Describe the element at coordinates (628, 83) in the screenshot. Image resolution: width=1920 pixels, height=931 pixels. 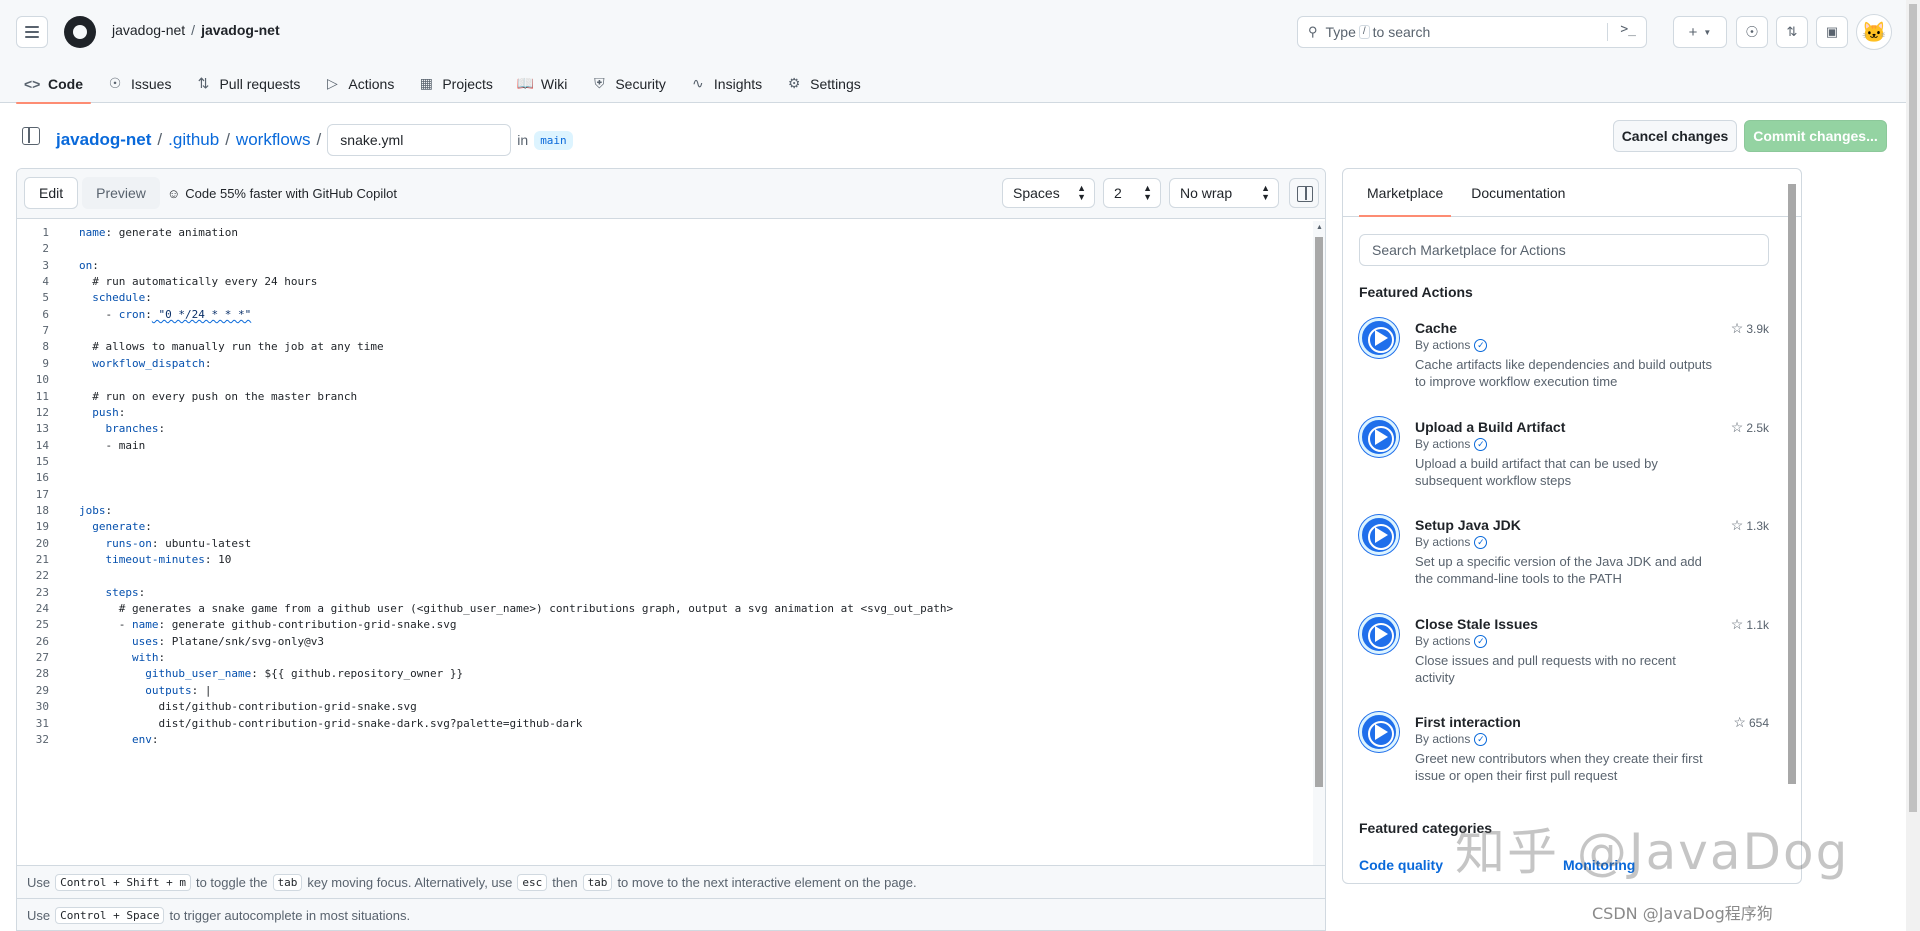
I see `tab-security: ⛨ Security` at that location.